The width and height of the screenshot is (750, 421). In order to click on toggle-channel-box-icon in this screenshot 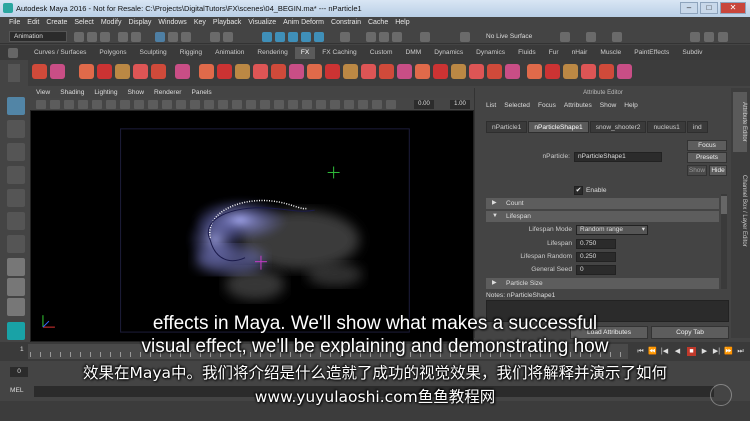, I will do `click(709, 37)`.